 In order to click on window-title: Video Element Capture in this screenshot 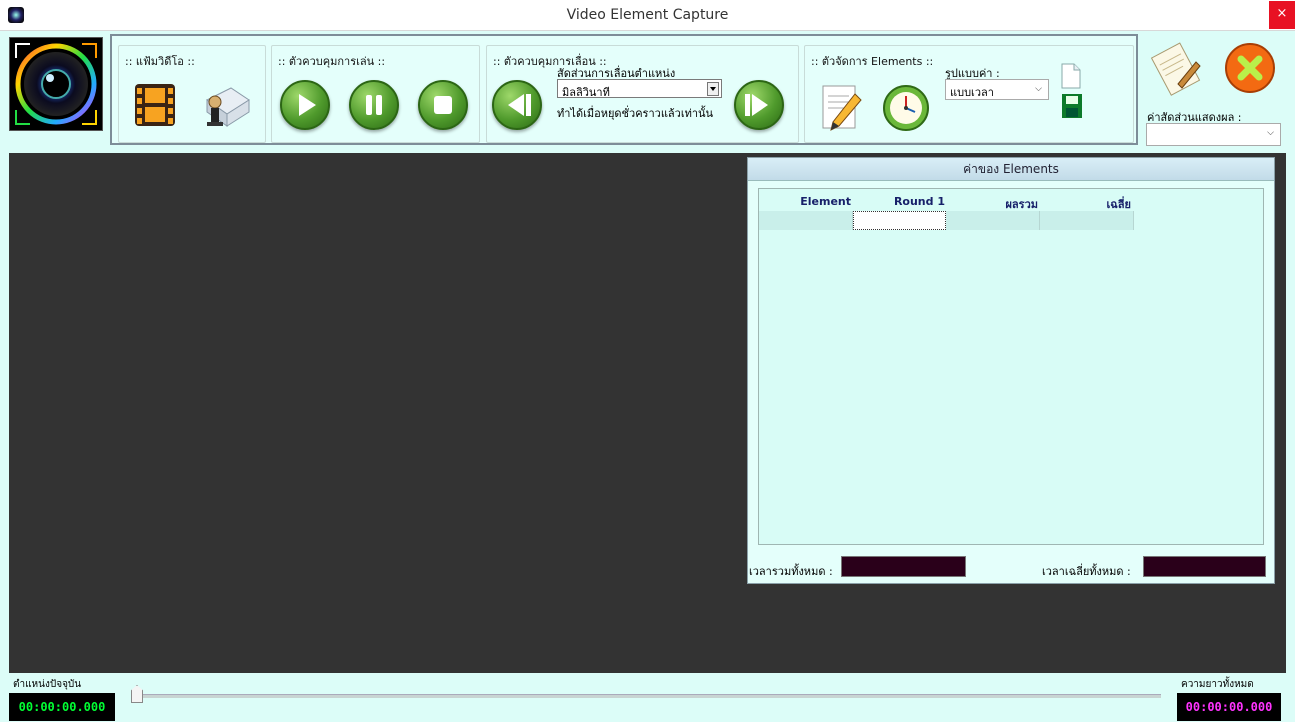, I will do `click(647, 15)`.